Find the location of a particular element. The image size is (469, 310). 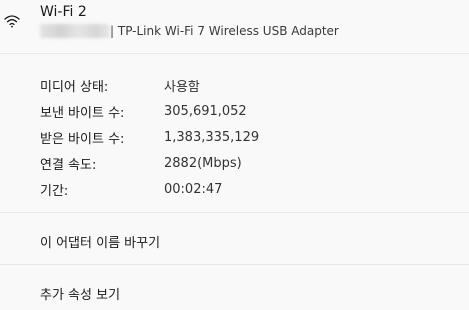

rename-adapter-link: 이 어댑터 이름 바꾸기 is located at coordinates (100, 241).